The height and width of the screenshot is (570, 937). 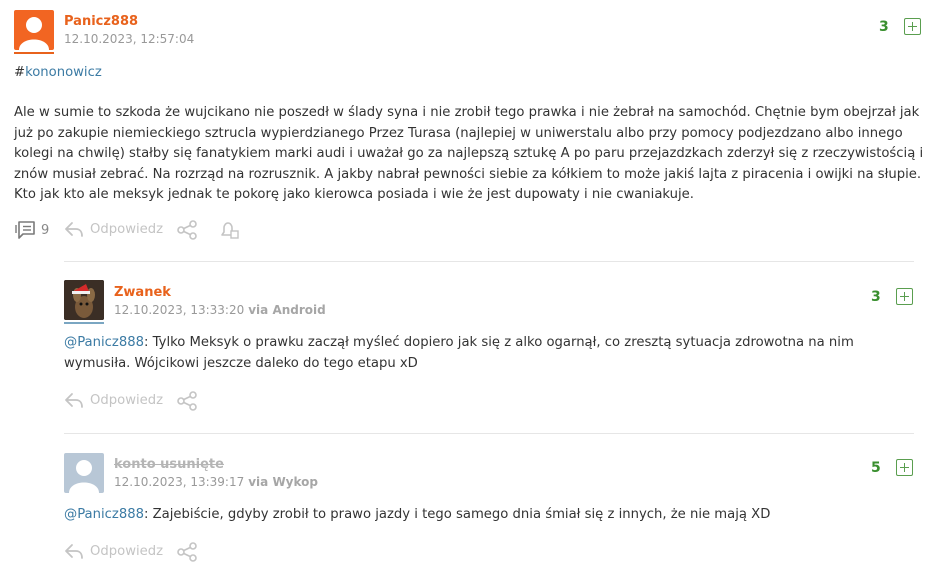 I want to click on hashtag-prefix: #, so click(x=20, y=72).